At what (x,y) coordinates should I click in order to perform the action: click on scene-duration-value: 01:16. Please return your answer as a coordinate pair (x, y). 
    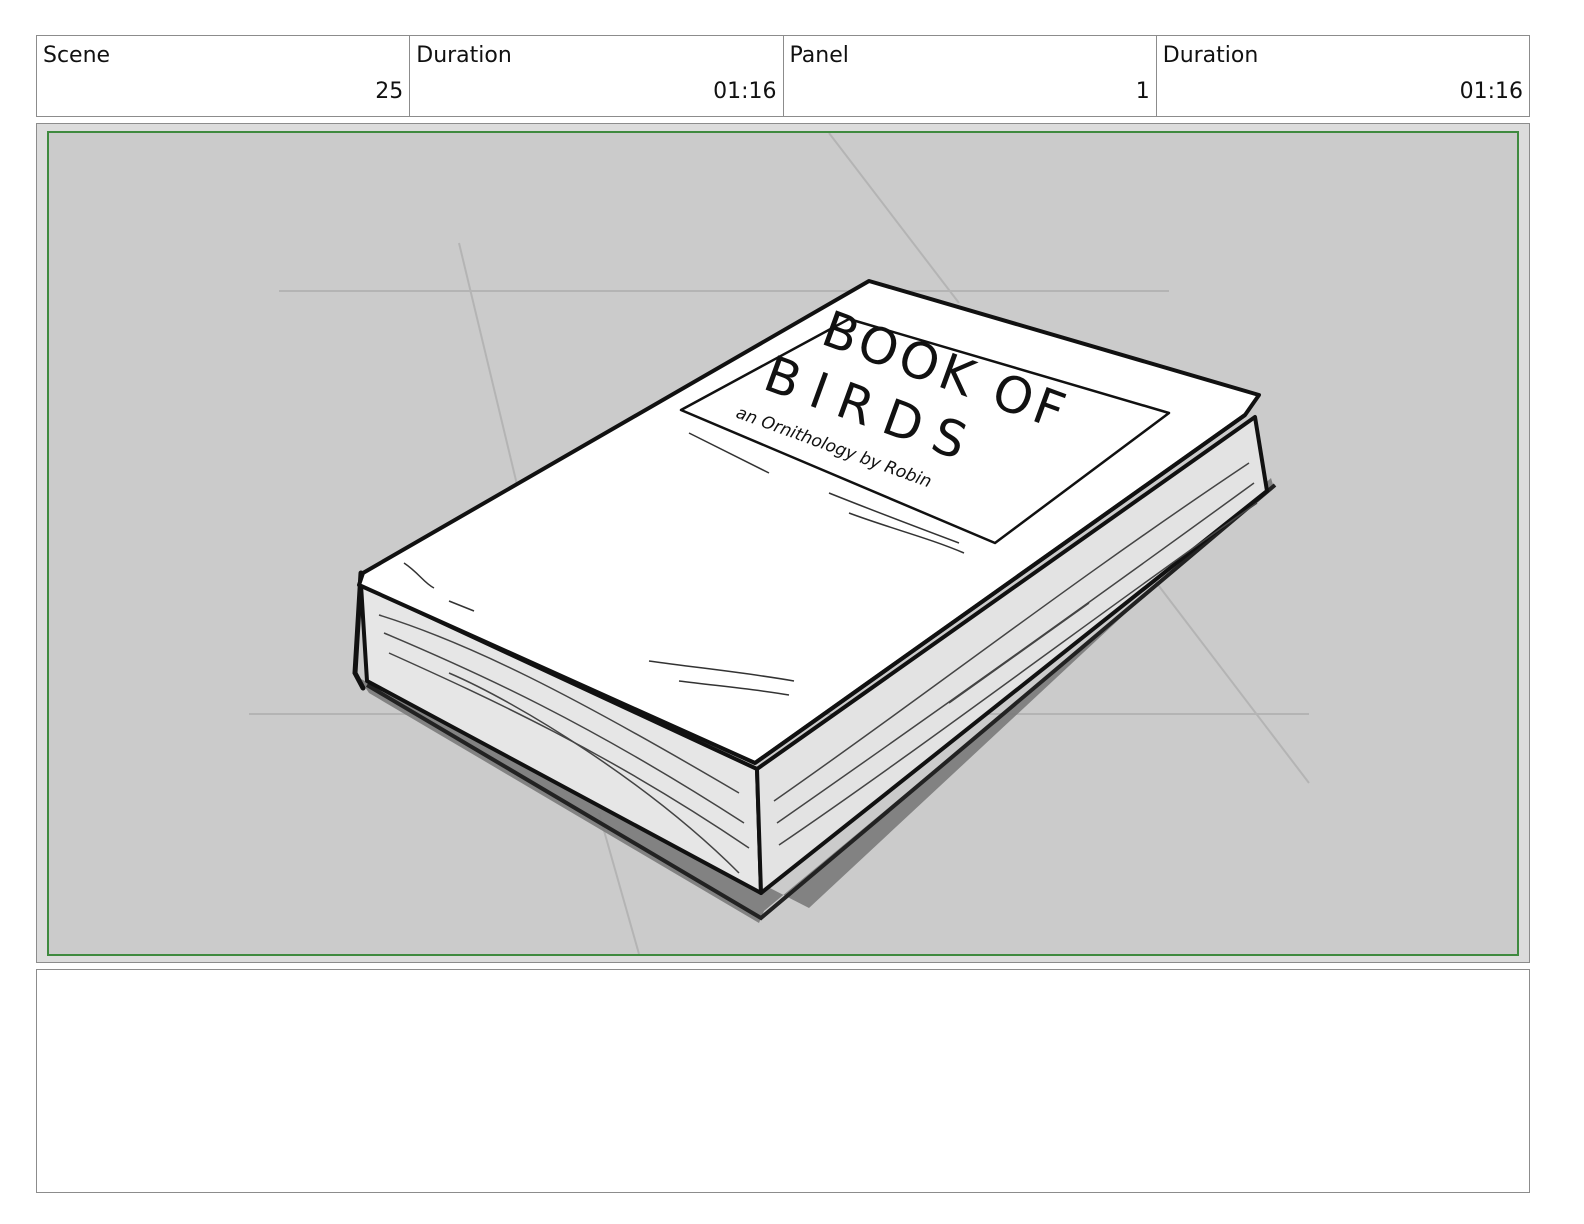
    Looking at the image, I should click on (745, 91).